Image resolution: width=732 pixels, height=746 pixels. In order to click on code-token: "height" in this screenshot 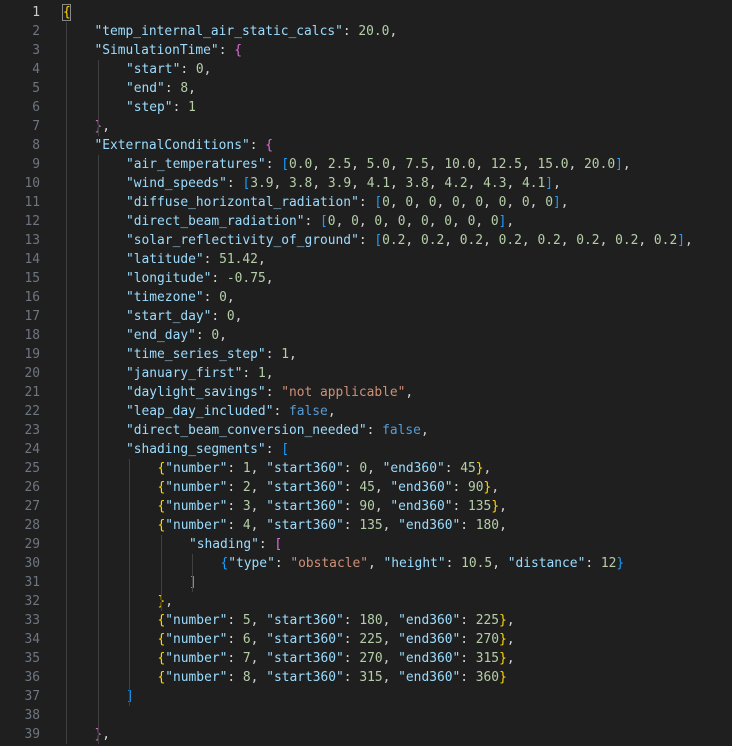, I will do `click(414, 563)`.